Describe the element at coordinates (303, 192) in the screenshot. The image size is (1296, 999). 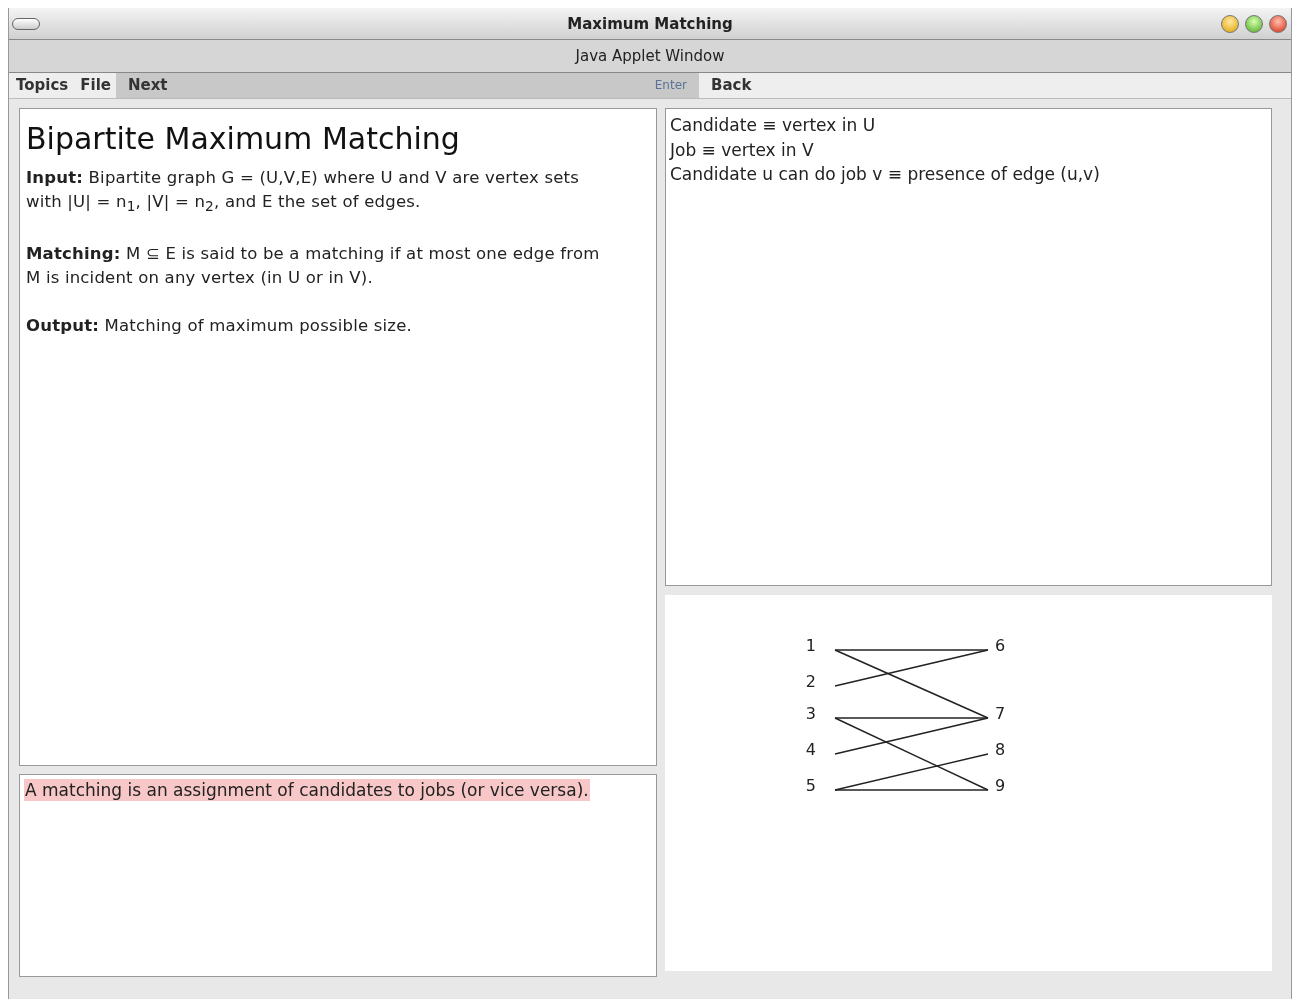
I see `definition-paragraph: Input: Bipartite graph G = (U,V,E) where U and V are vertex sets with |U| = n$_{1}$, |V| = n$_{2}$, and E the set of edges.` at that location.